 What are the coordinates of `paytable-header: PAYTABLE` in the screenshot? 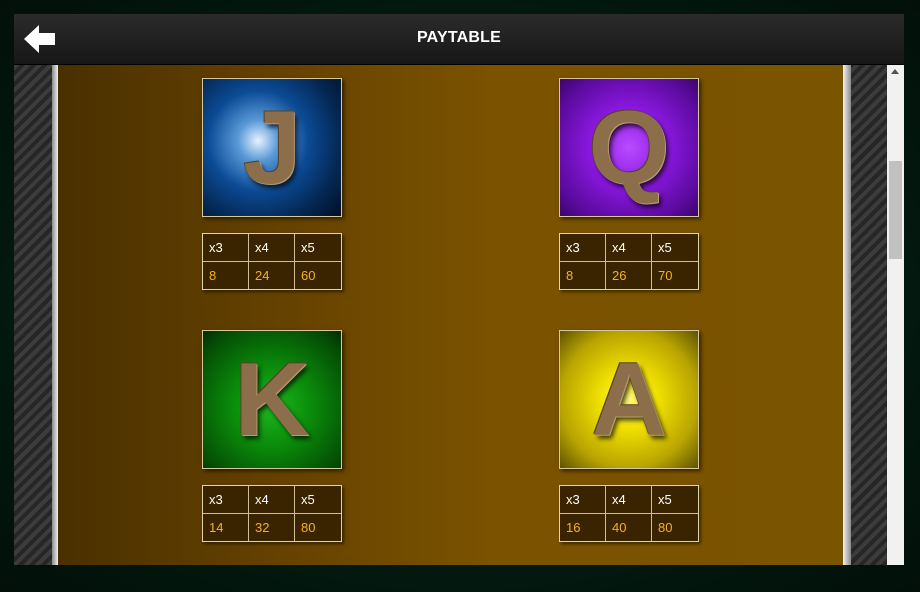 It's located at (459, 39).